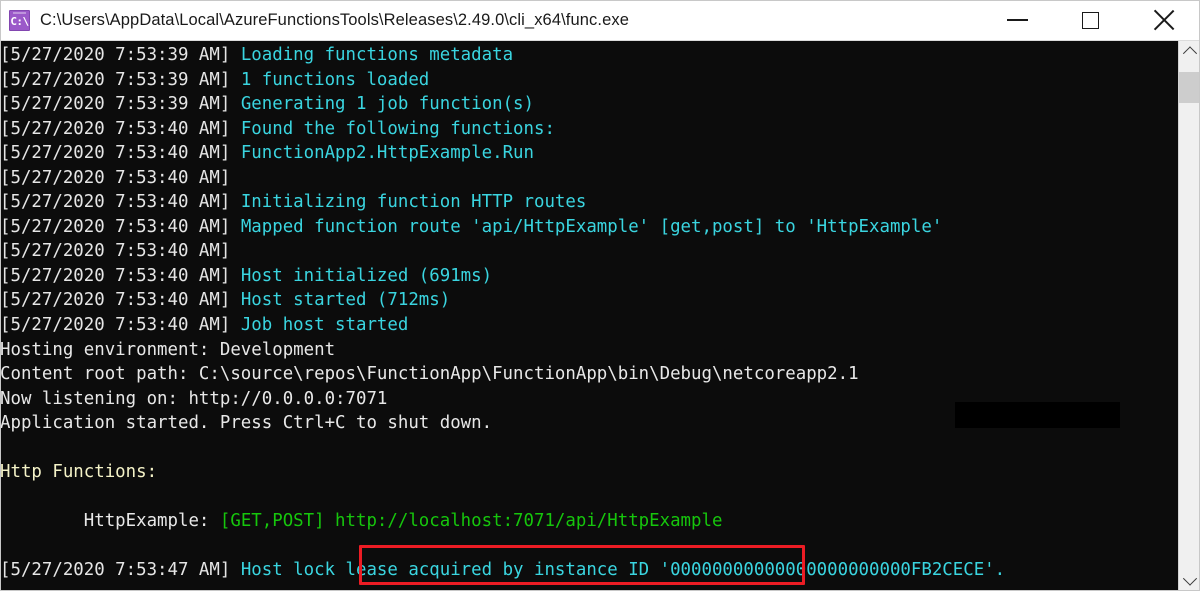 This screenshot has height=591, width=1200. What do you see at coordinates (1037, 415) in the screenshot?
I see `redaction-box` at bounding box center [1037, 415].